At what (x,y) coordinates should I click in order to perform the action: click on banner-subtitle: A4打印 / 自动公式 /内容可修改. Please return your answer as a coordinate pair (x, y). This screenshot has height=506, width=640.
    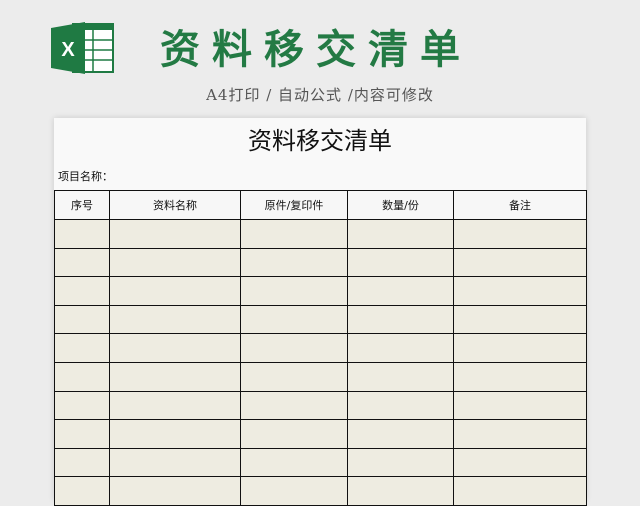
    Looking at the image, I should click on (320, 95).